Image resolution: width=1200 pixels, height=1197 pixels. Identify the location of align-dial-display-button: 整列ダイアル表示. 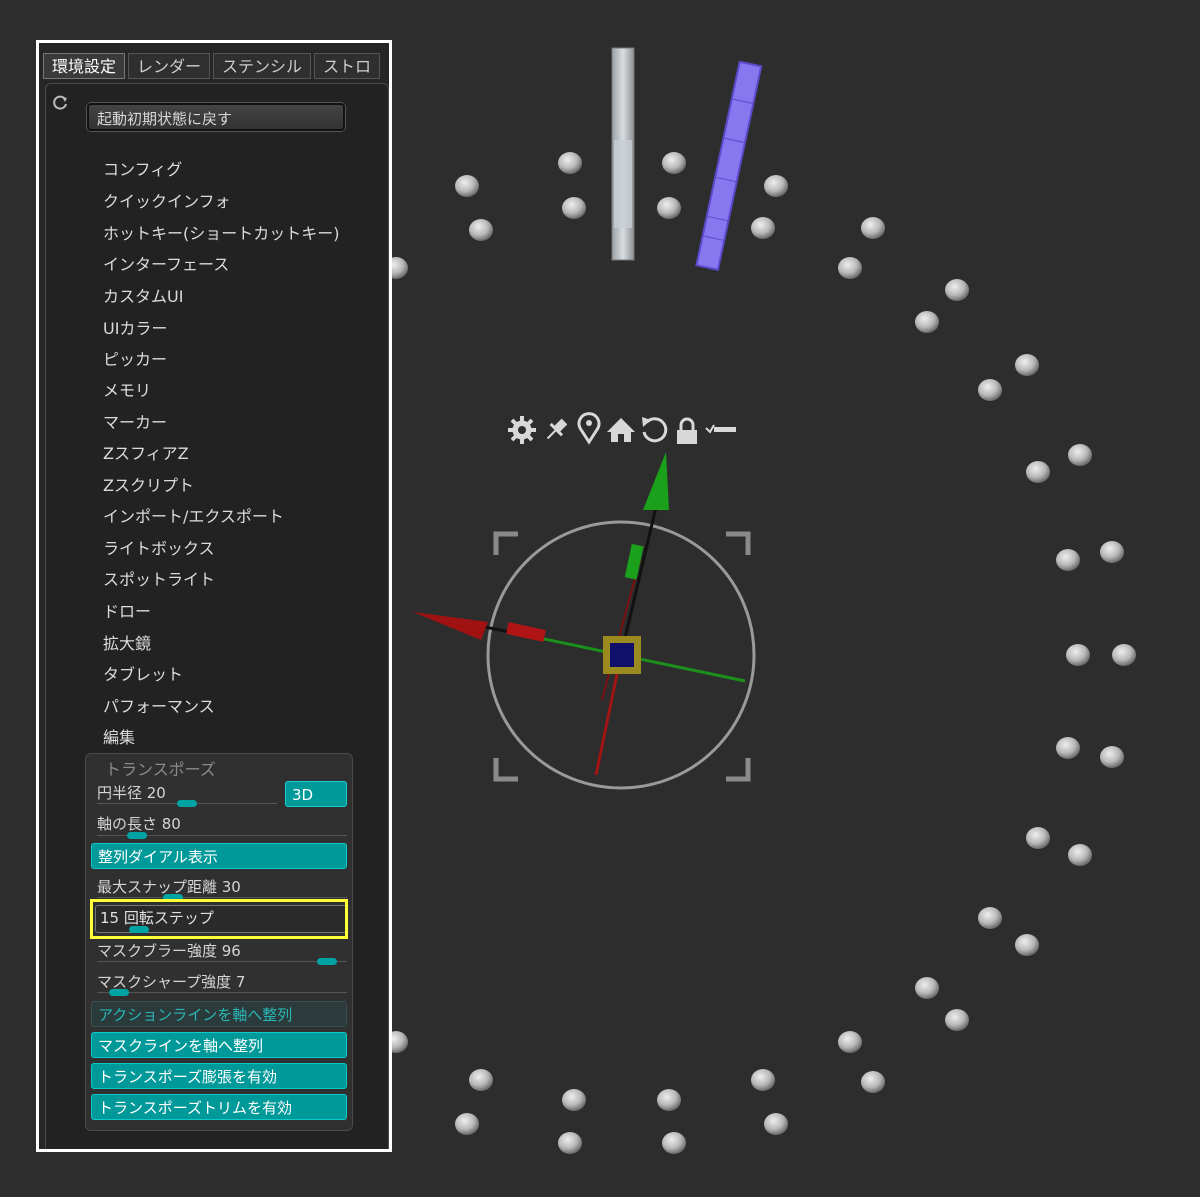
(219, 856).